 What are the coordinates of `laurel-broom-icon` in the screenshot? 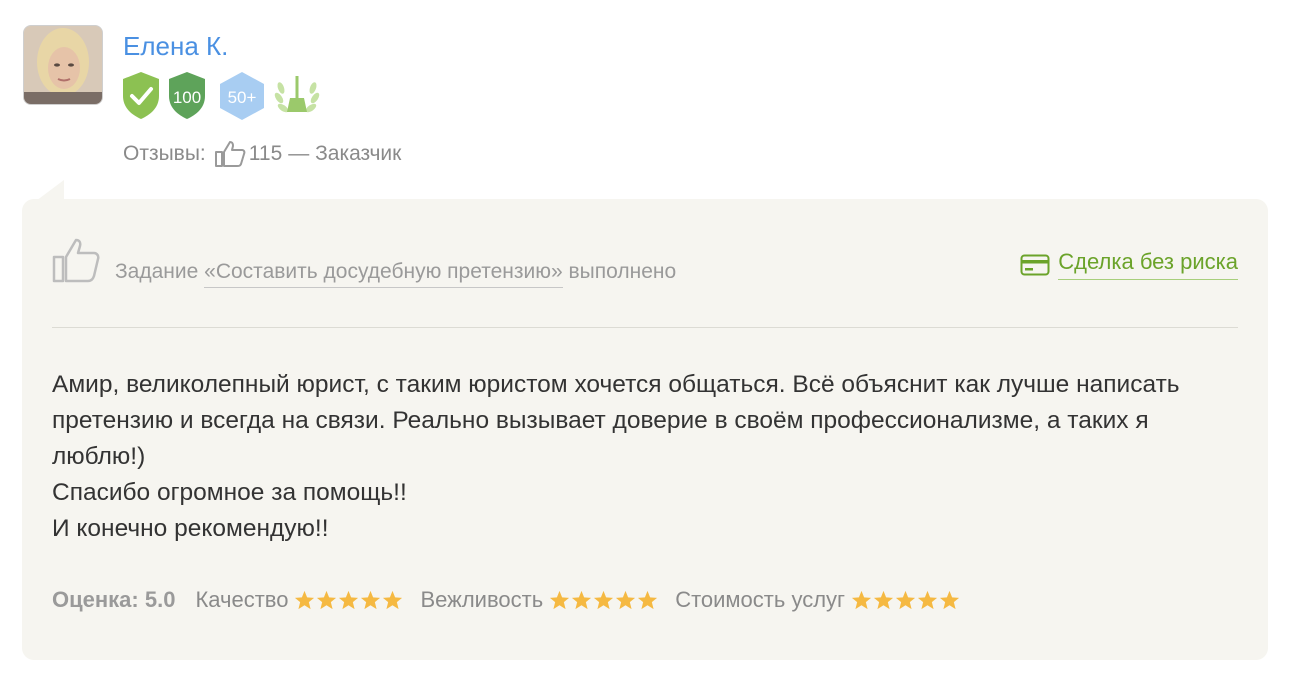 It's located at (297, 95).